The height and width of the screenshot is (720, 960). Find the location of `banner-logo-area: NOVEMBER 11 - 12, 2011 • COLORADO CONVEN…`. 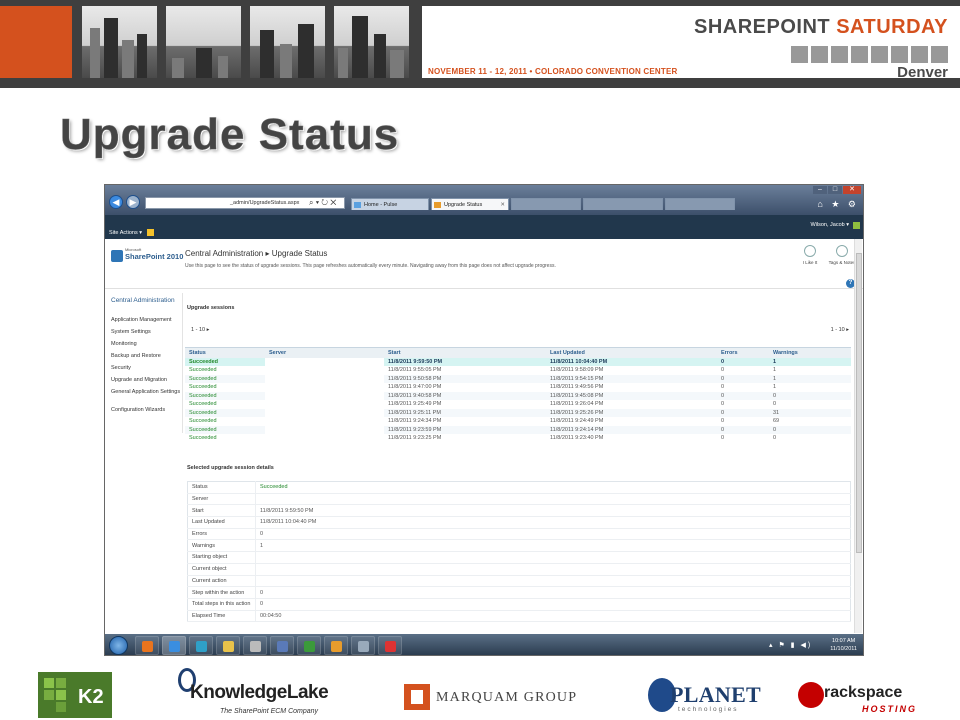

banner-logo-area: NOVEMBER 11 - 12, 2011 • COLORADO CONVEN… is located at coordinates (691, 43).